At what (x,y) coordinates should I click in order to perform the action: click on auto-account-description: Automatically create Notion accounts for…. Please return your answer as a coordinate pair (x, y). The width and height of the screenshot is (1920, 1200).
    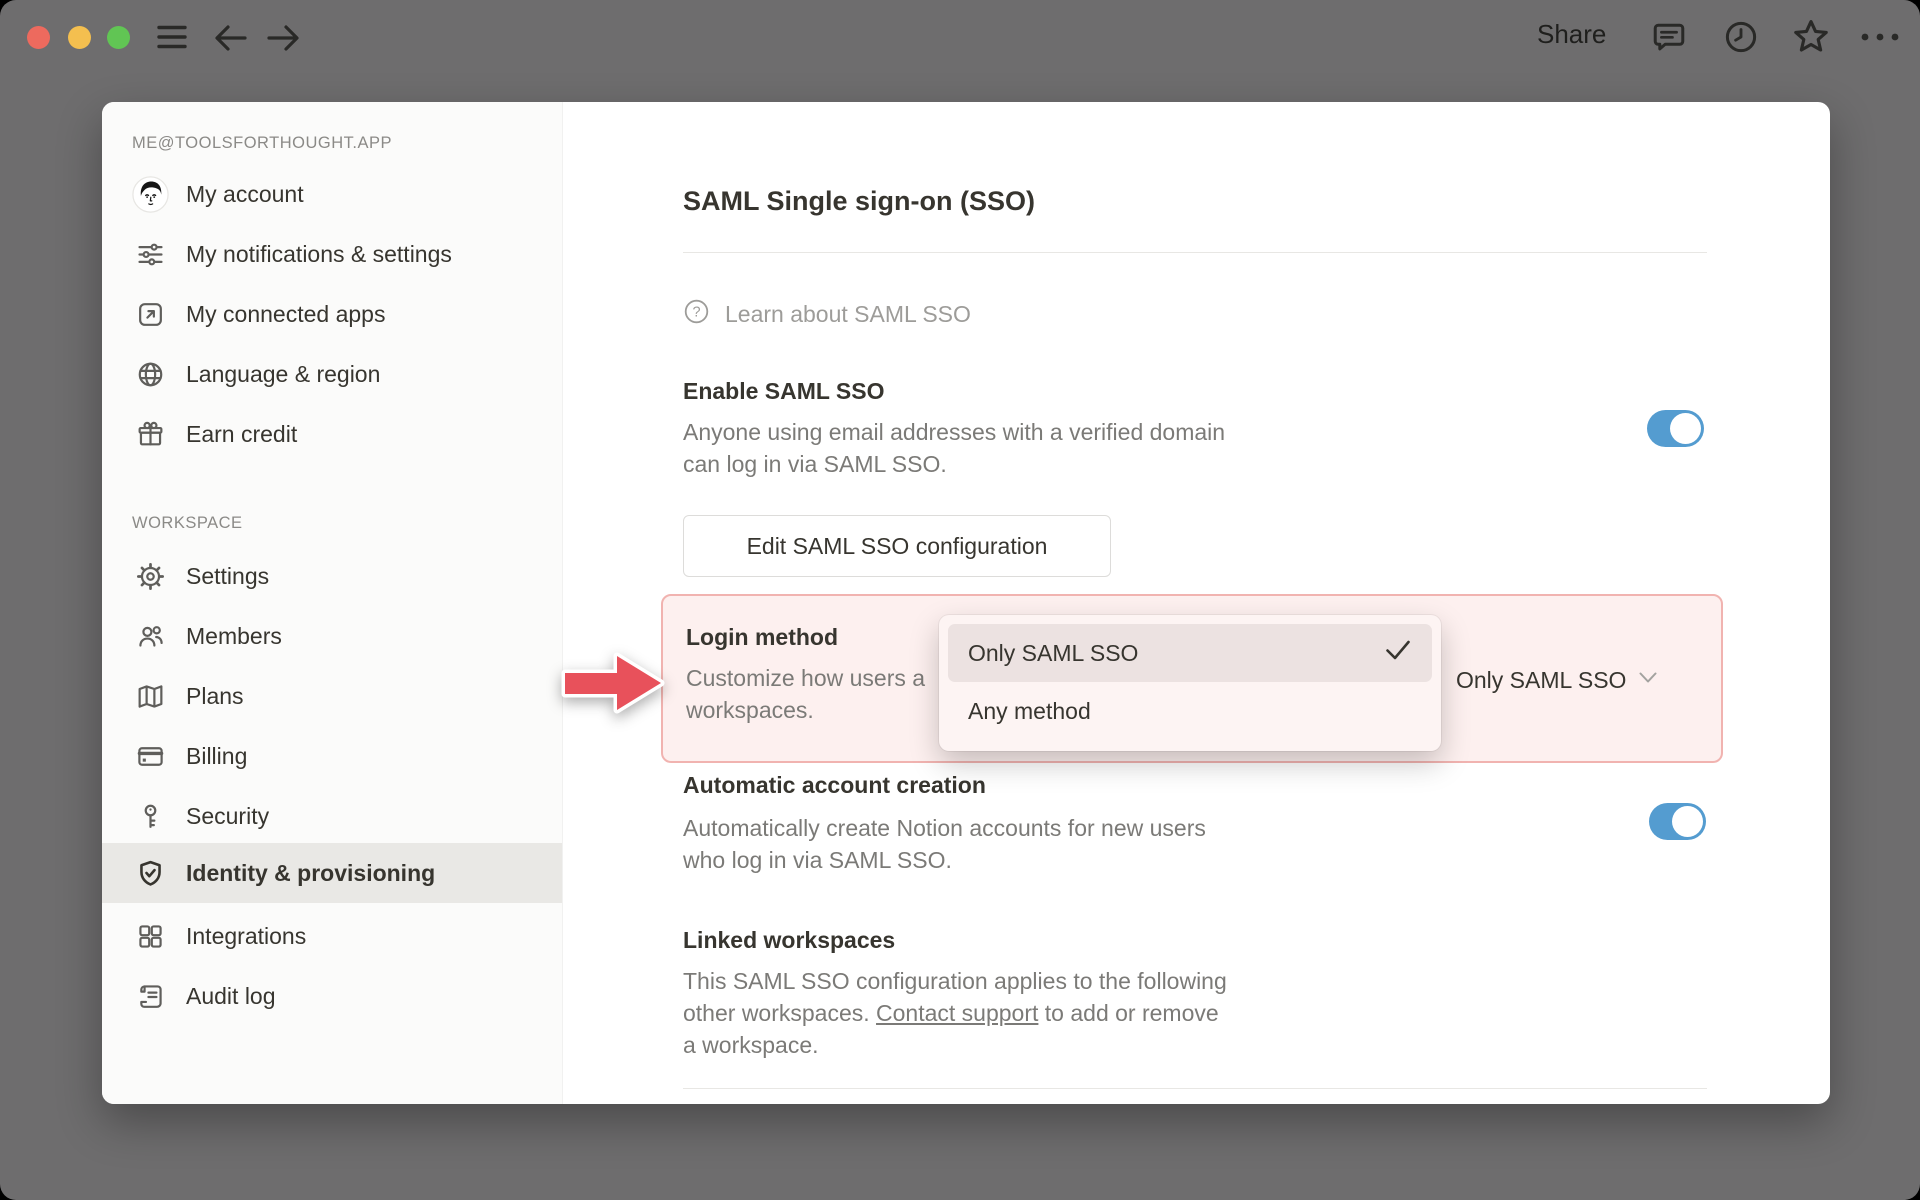
    Looking at the image, I should click on (944, 844).